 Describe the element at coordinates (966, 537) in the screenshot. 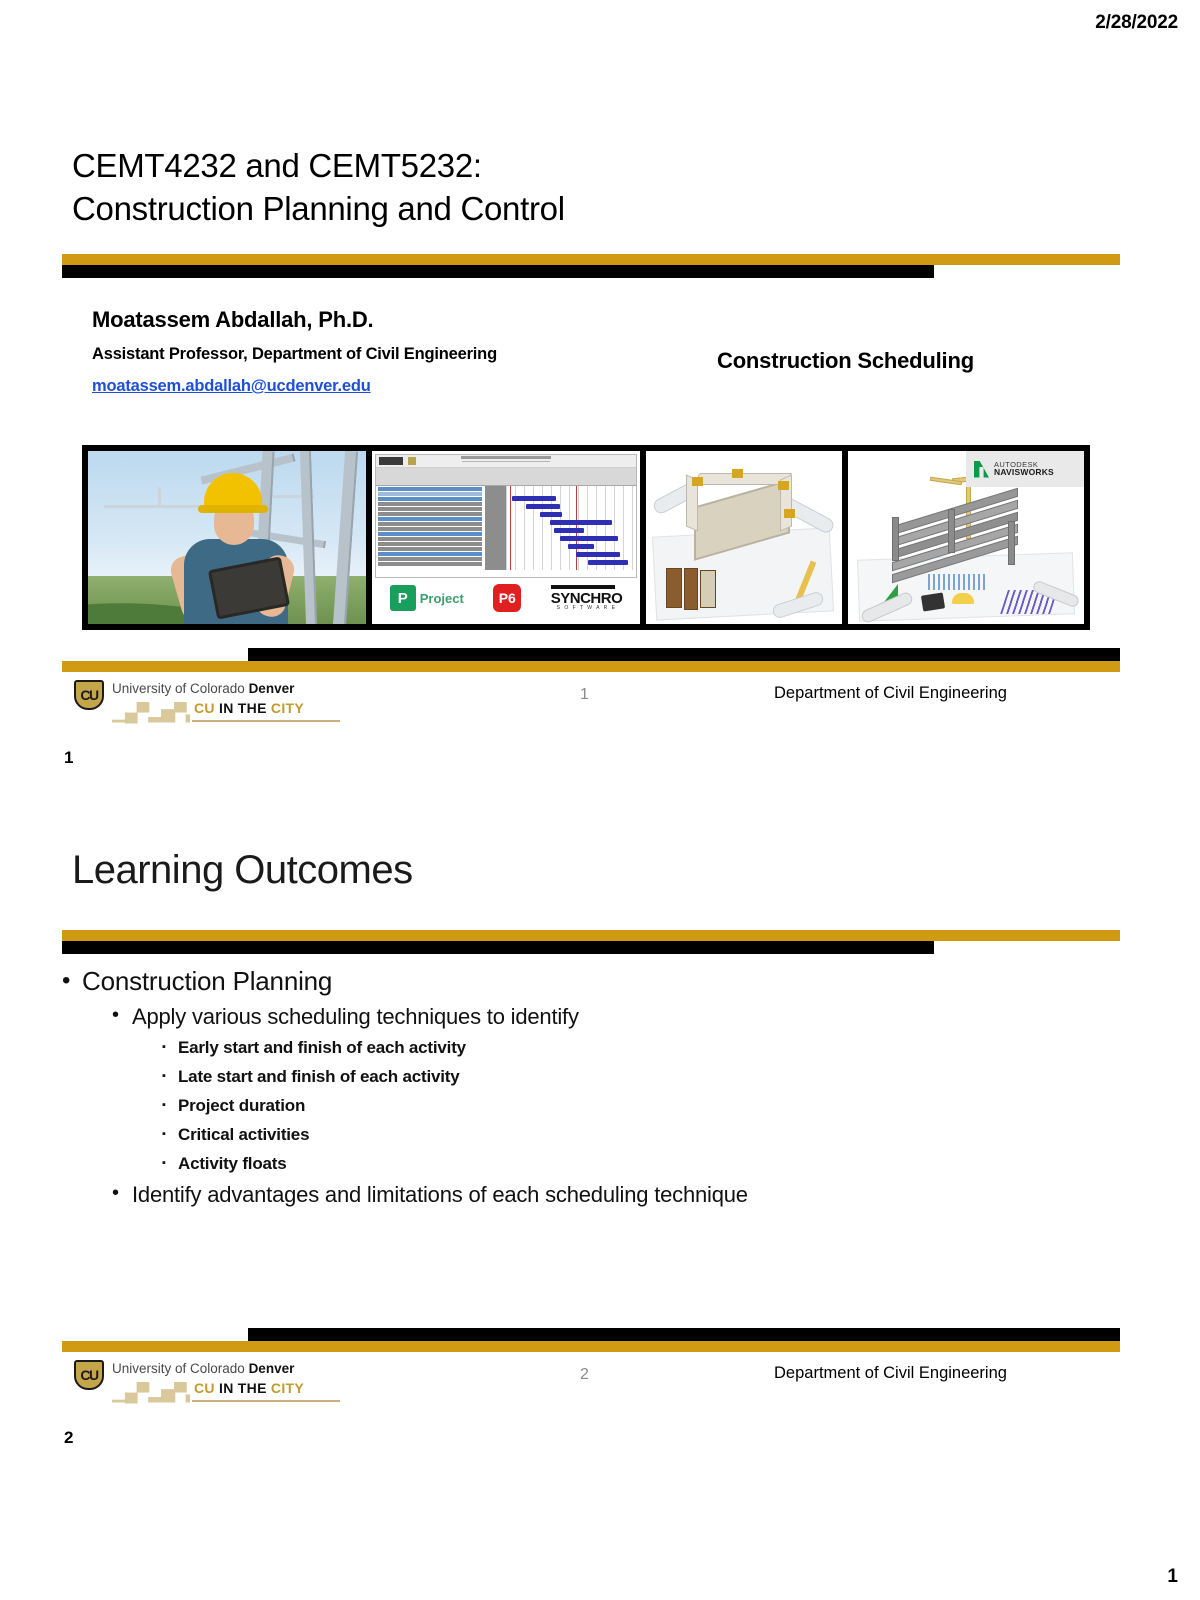

I see `navisworks-panel: AUTODESK NAVISWORKS` at that location.